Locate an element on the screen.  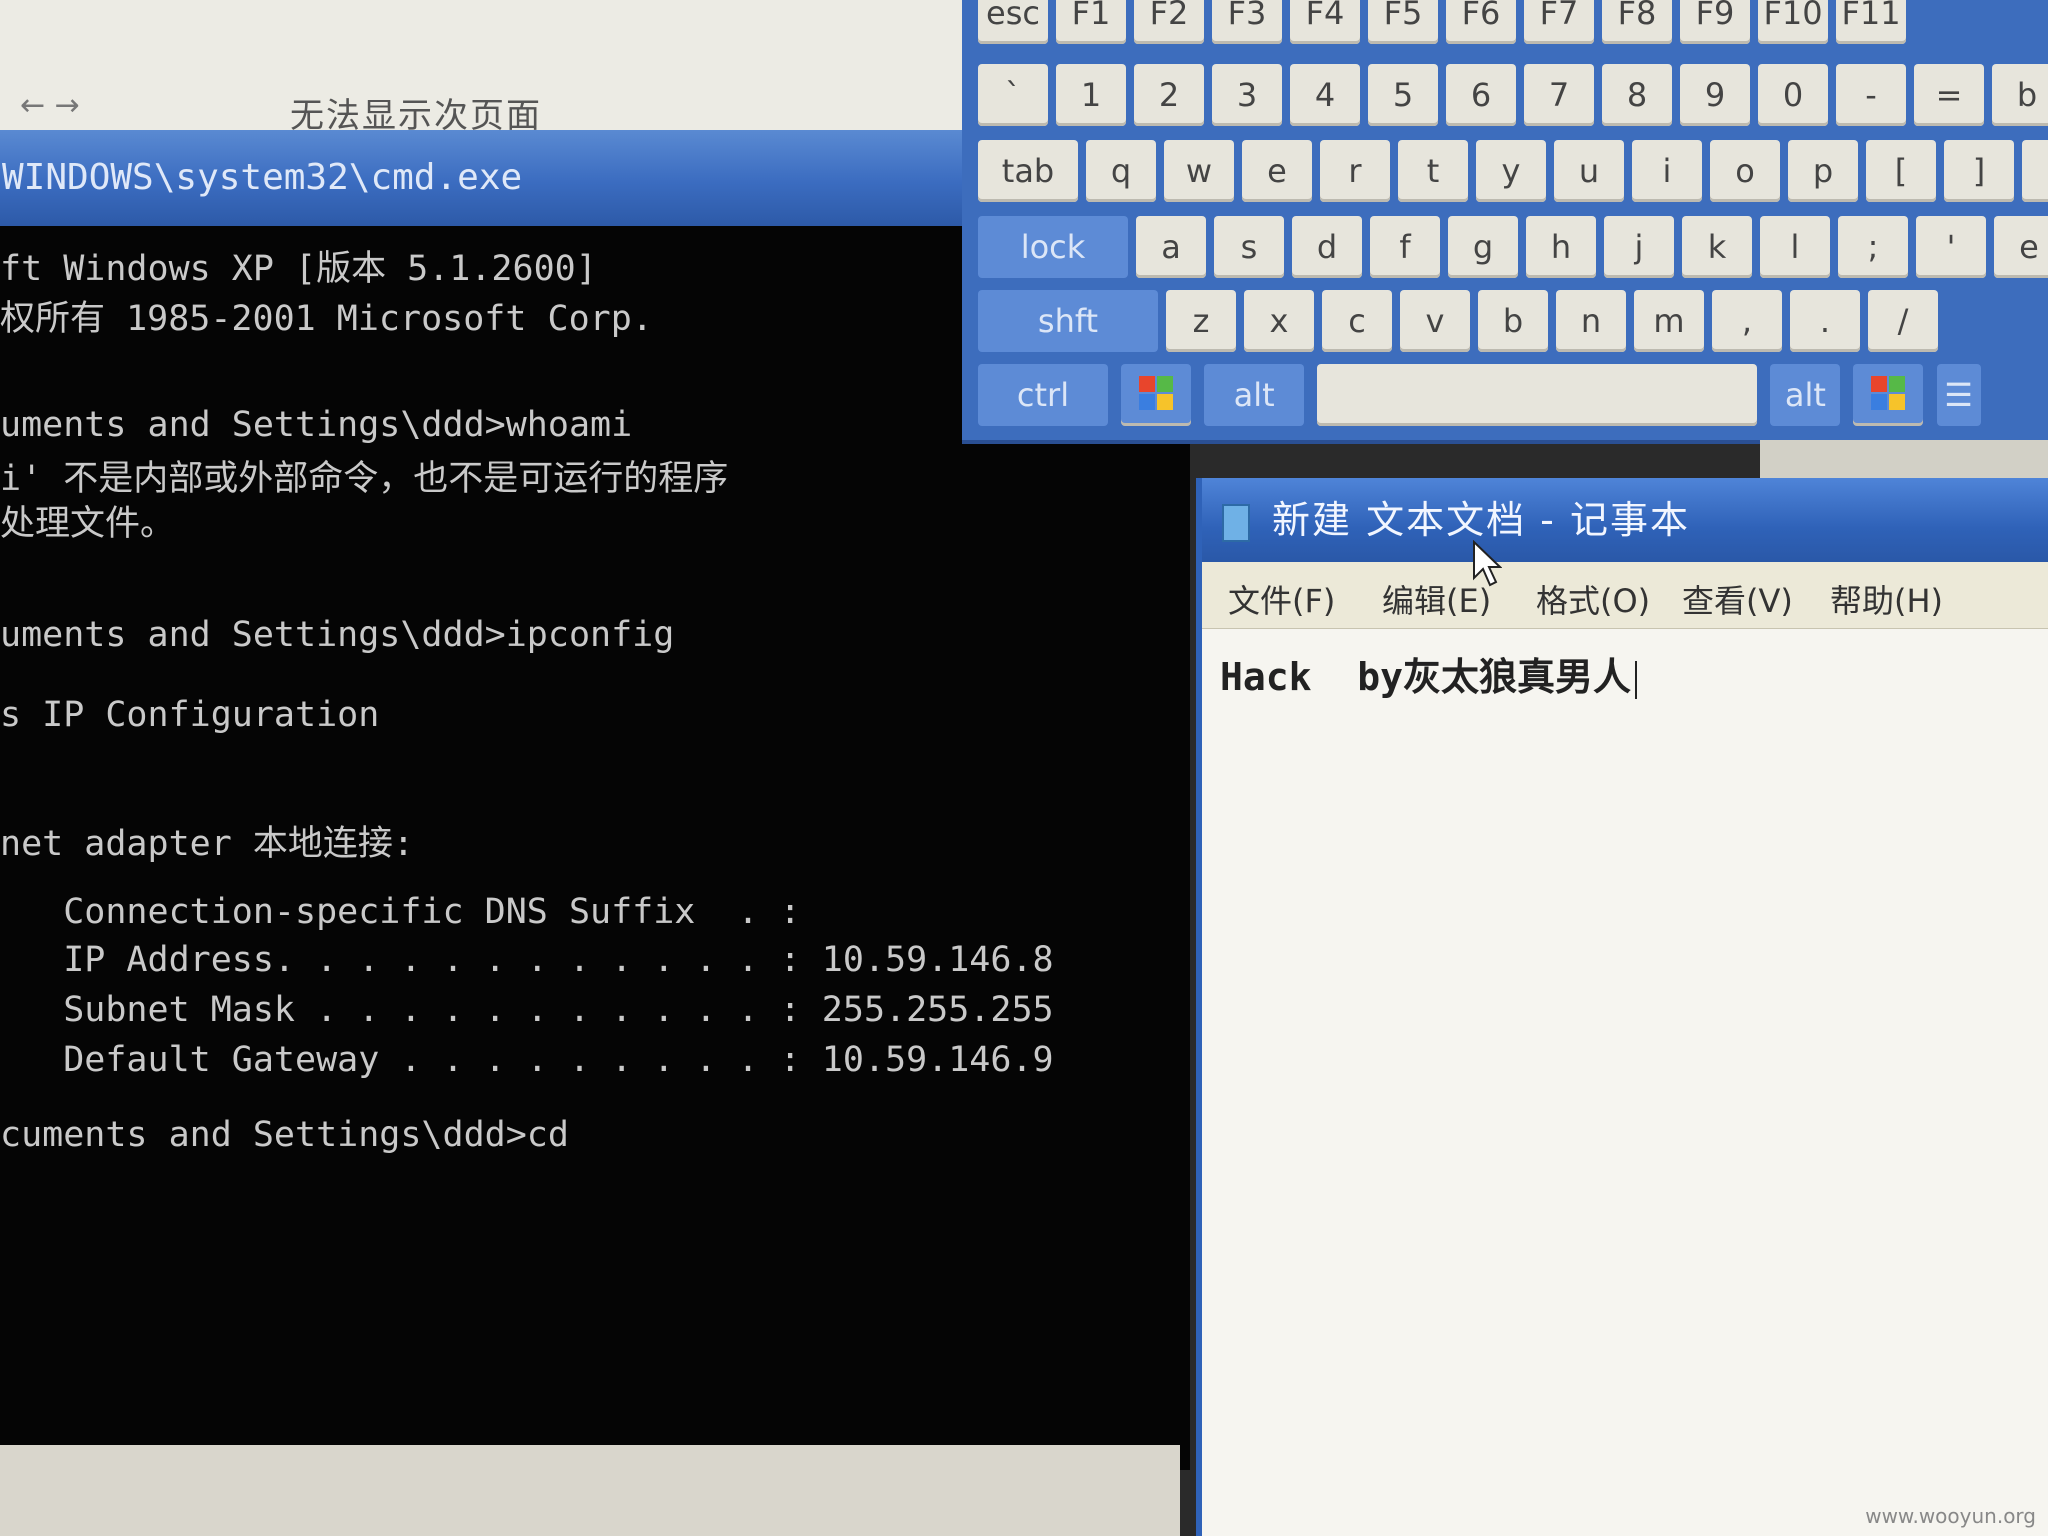
windows-key is located at coordinates (1156, 395).